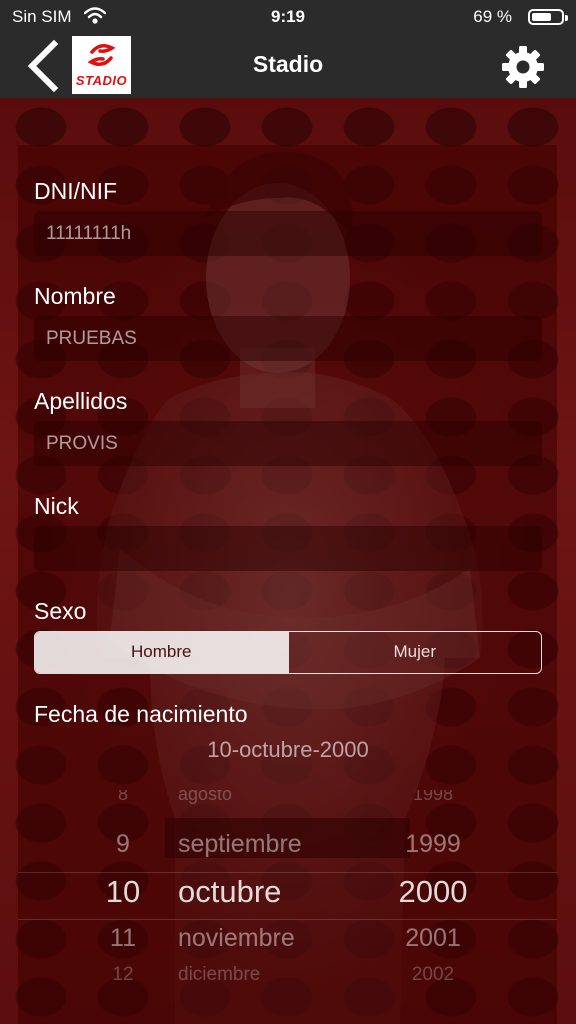  Describe the element at coordinates (81, 401) in the screenshot. I see `apellidos-label: Apellidos` at that location.